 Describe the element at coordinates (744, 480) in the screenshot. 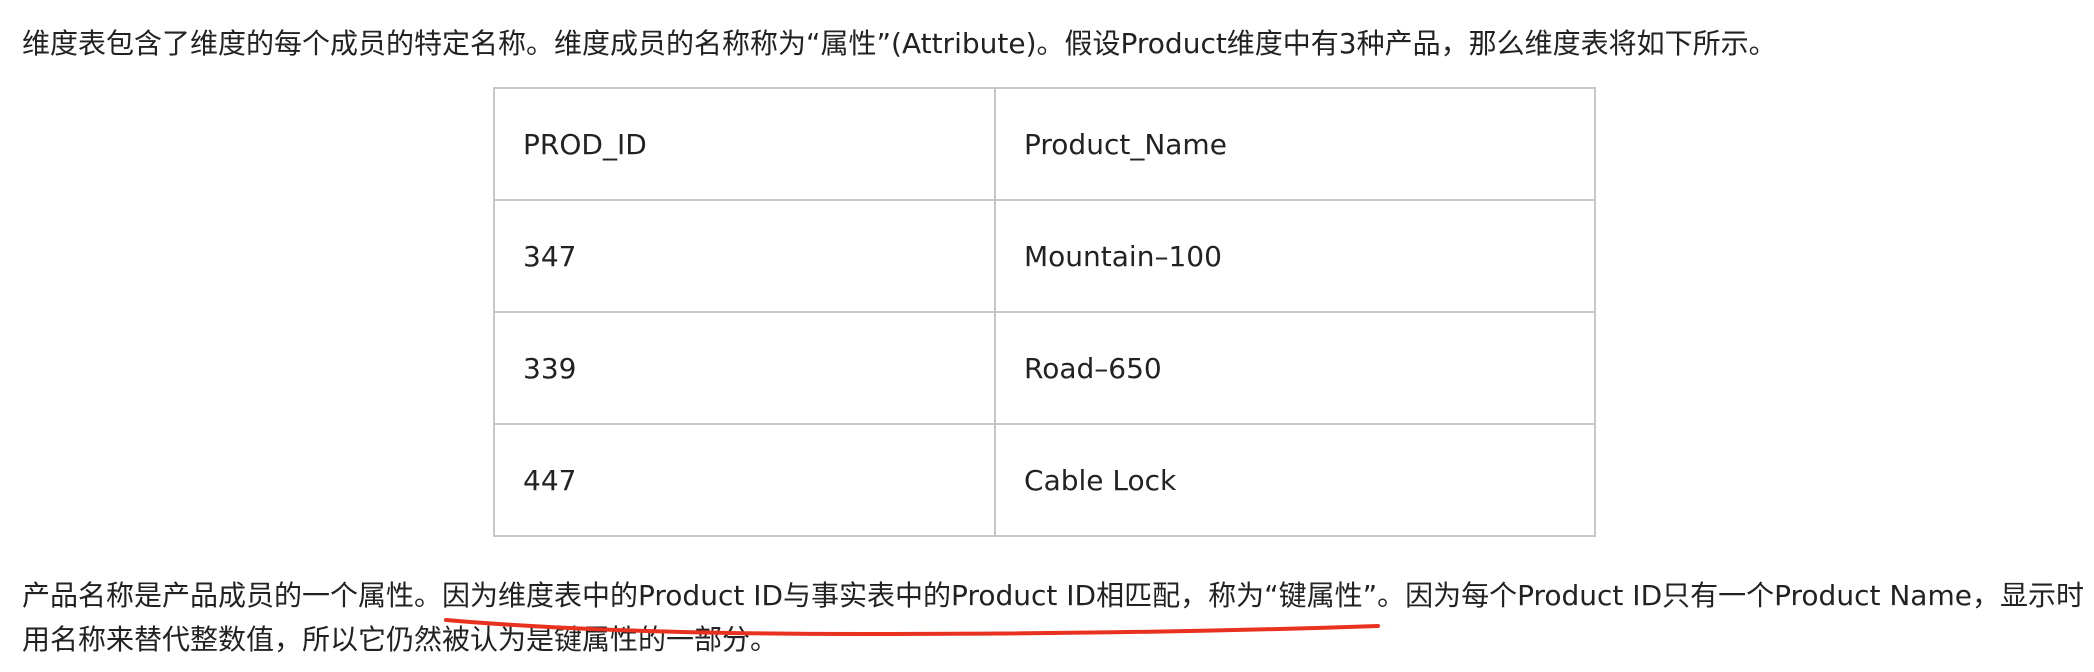

I see `table-cell: 447` at that location.